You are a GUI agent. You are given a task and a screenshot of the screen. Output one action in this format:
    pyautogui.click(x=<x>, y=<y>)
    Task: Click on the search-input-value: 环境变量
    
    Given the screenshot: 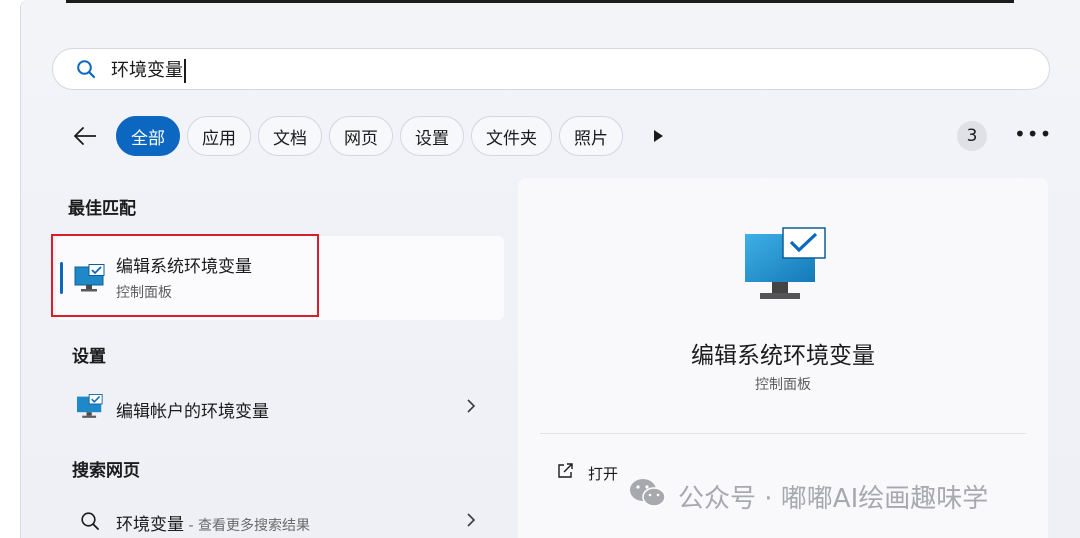 What is the action you would take?
    pyautogui.click(x=147, y=70)
    